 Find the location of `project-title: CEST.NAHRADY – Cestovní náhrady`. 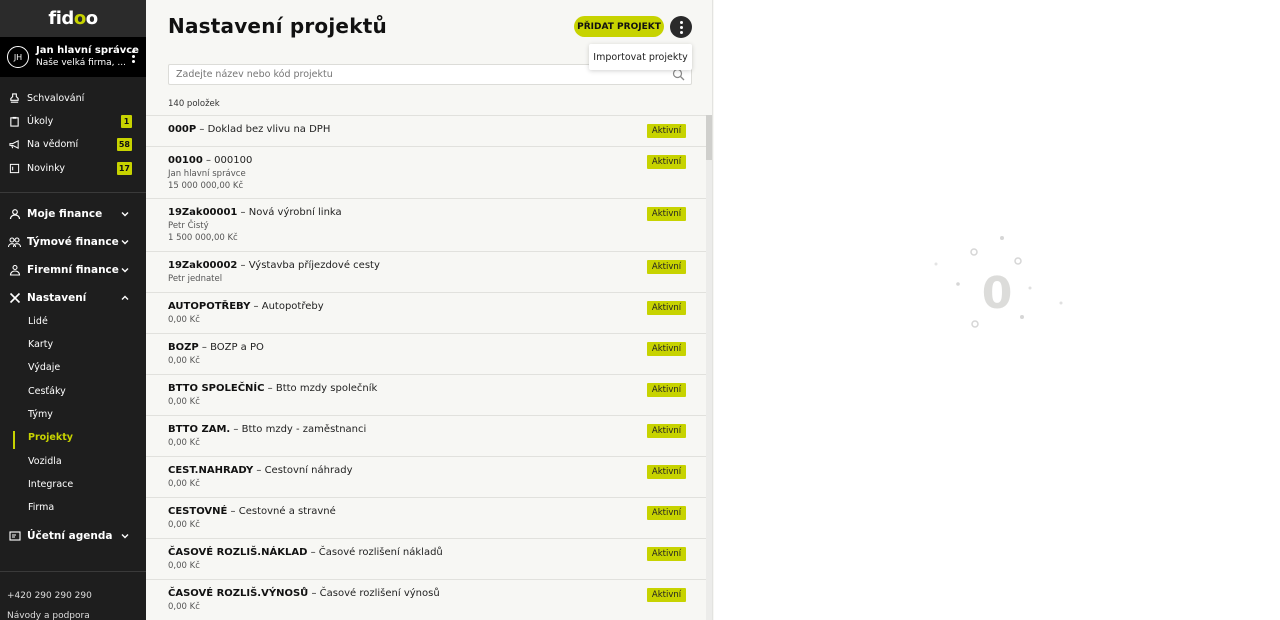

project-title: CEST.NAHRADY – Cestovní náhrady is located at coordinates (260, 470).